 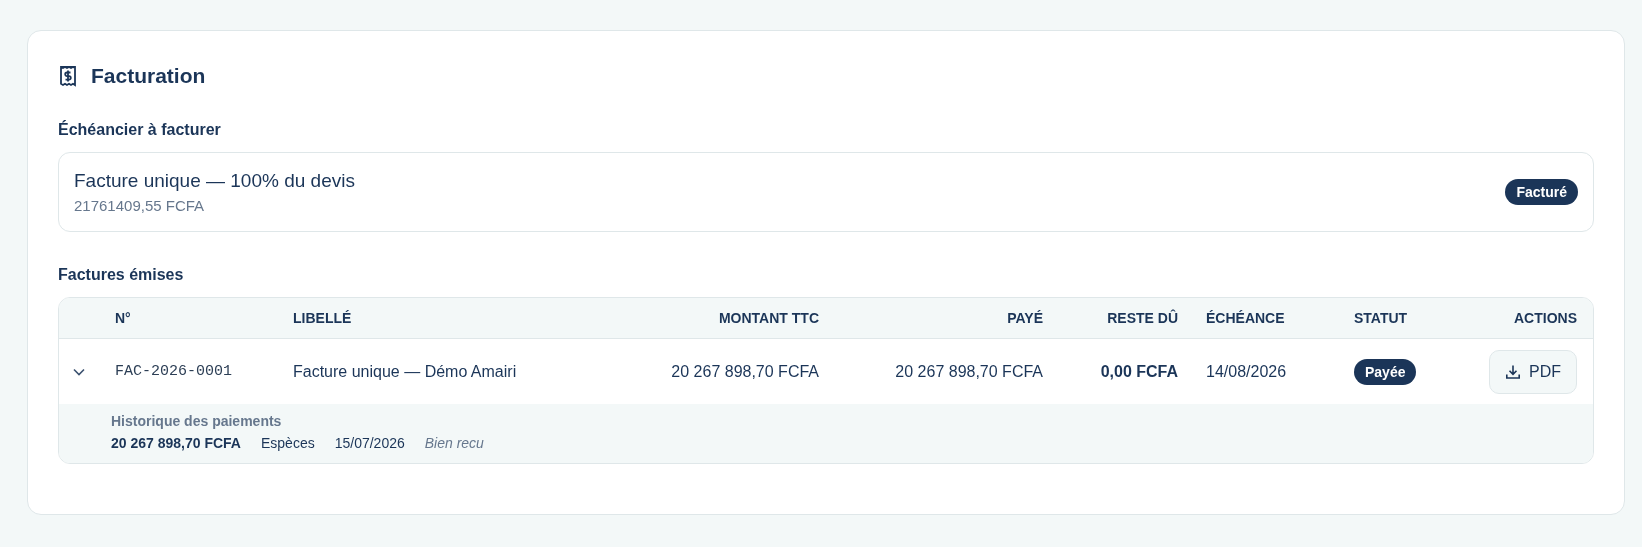 I want to click on column-header: PAYÉ, so click(x=1025, y=318).